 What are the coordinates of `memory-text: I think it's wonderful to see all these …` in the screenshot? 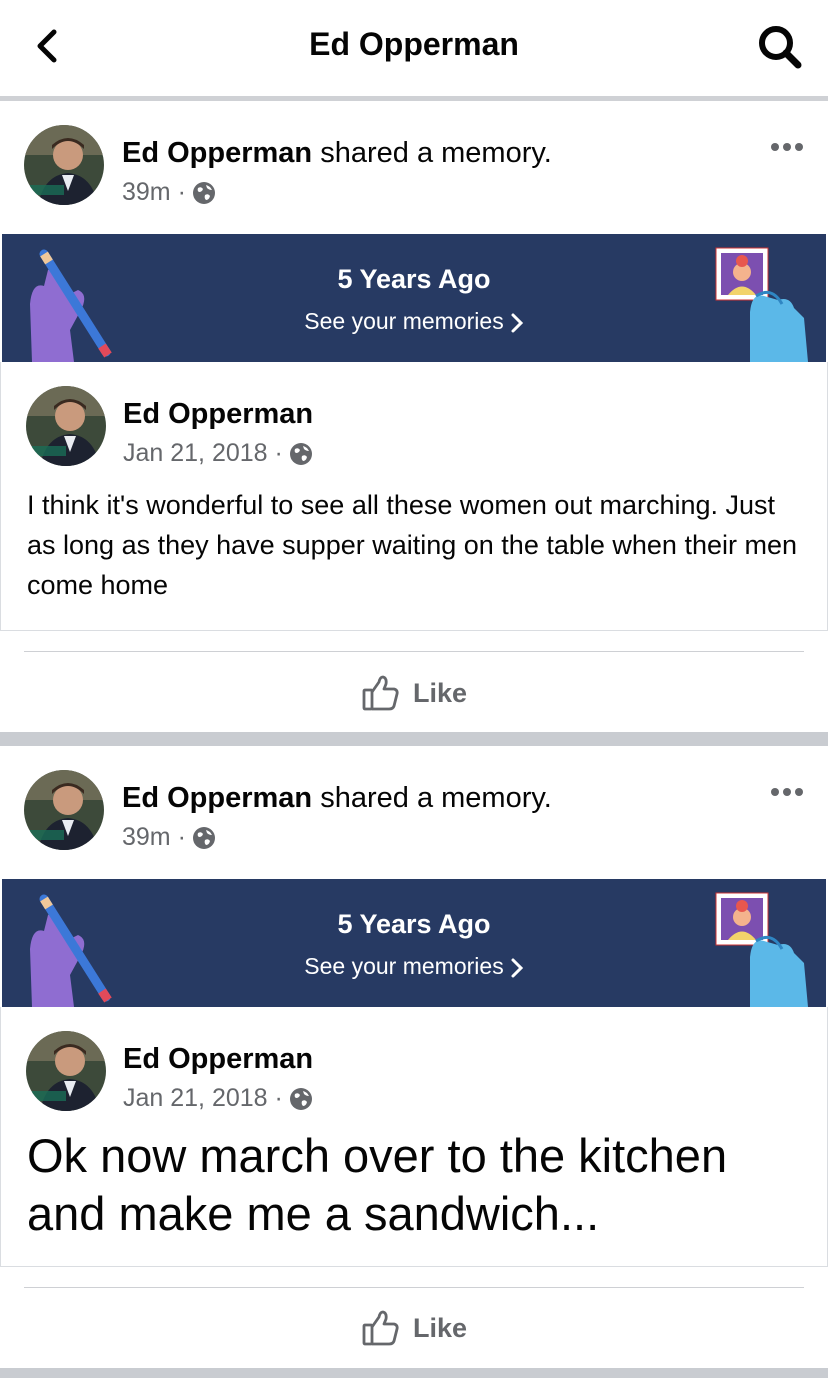 It's located at (412, 545).